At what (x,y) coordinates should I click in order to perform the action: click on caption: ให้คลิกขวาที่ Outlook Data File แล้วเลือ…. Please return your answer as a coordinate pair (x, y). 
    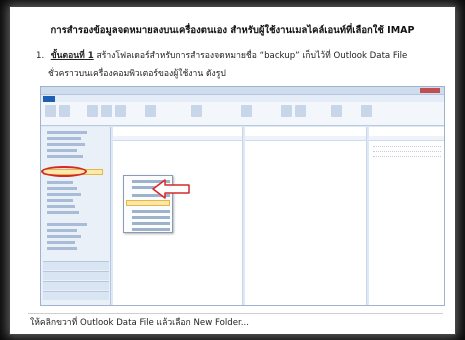
    Looking at the image, I should click on (235, 322).